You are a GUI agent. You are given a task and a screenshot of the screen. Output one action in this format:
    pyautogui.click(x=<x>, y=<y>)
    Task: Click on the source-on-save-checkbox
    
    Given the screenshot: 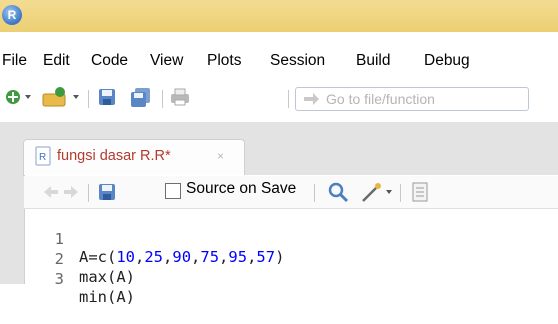 What is the action you would take?
    pyautogui.click(x=173, y=191)
    